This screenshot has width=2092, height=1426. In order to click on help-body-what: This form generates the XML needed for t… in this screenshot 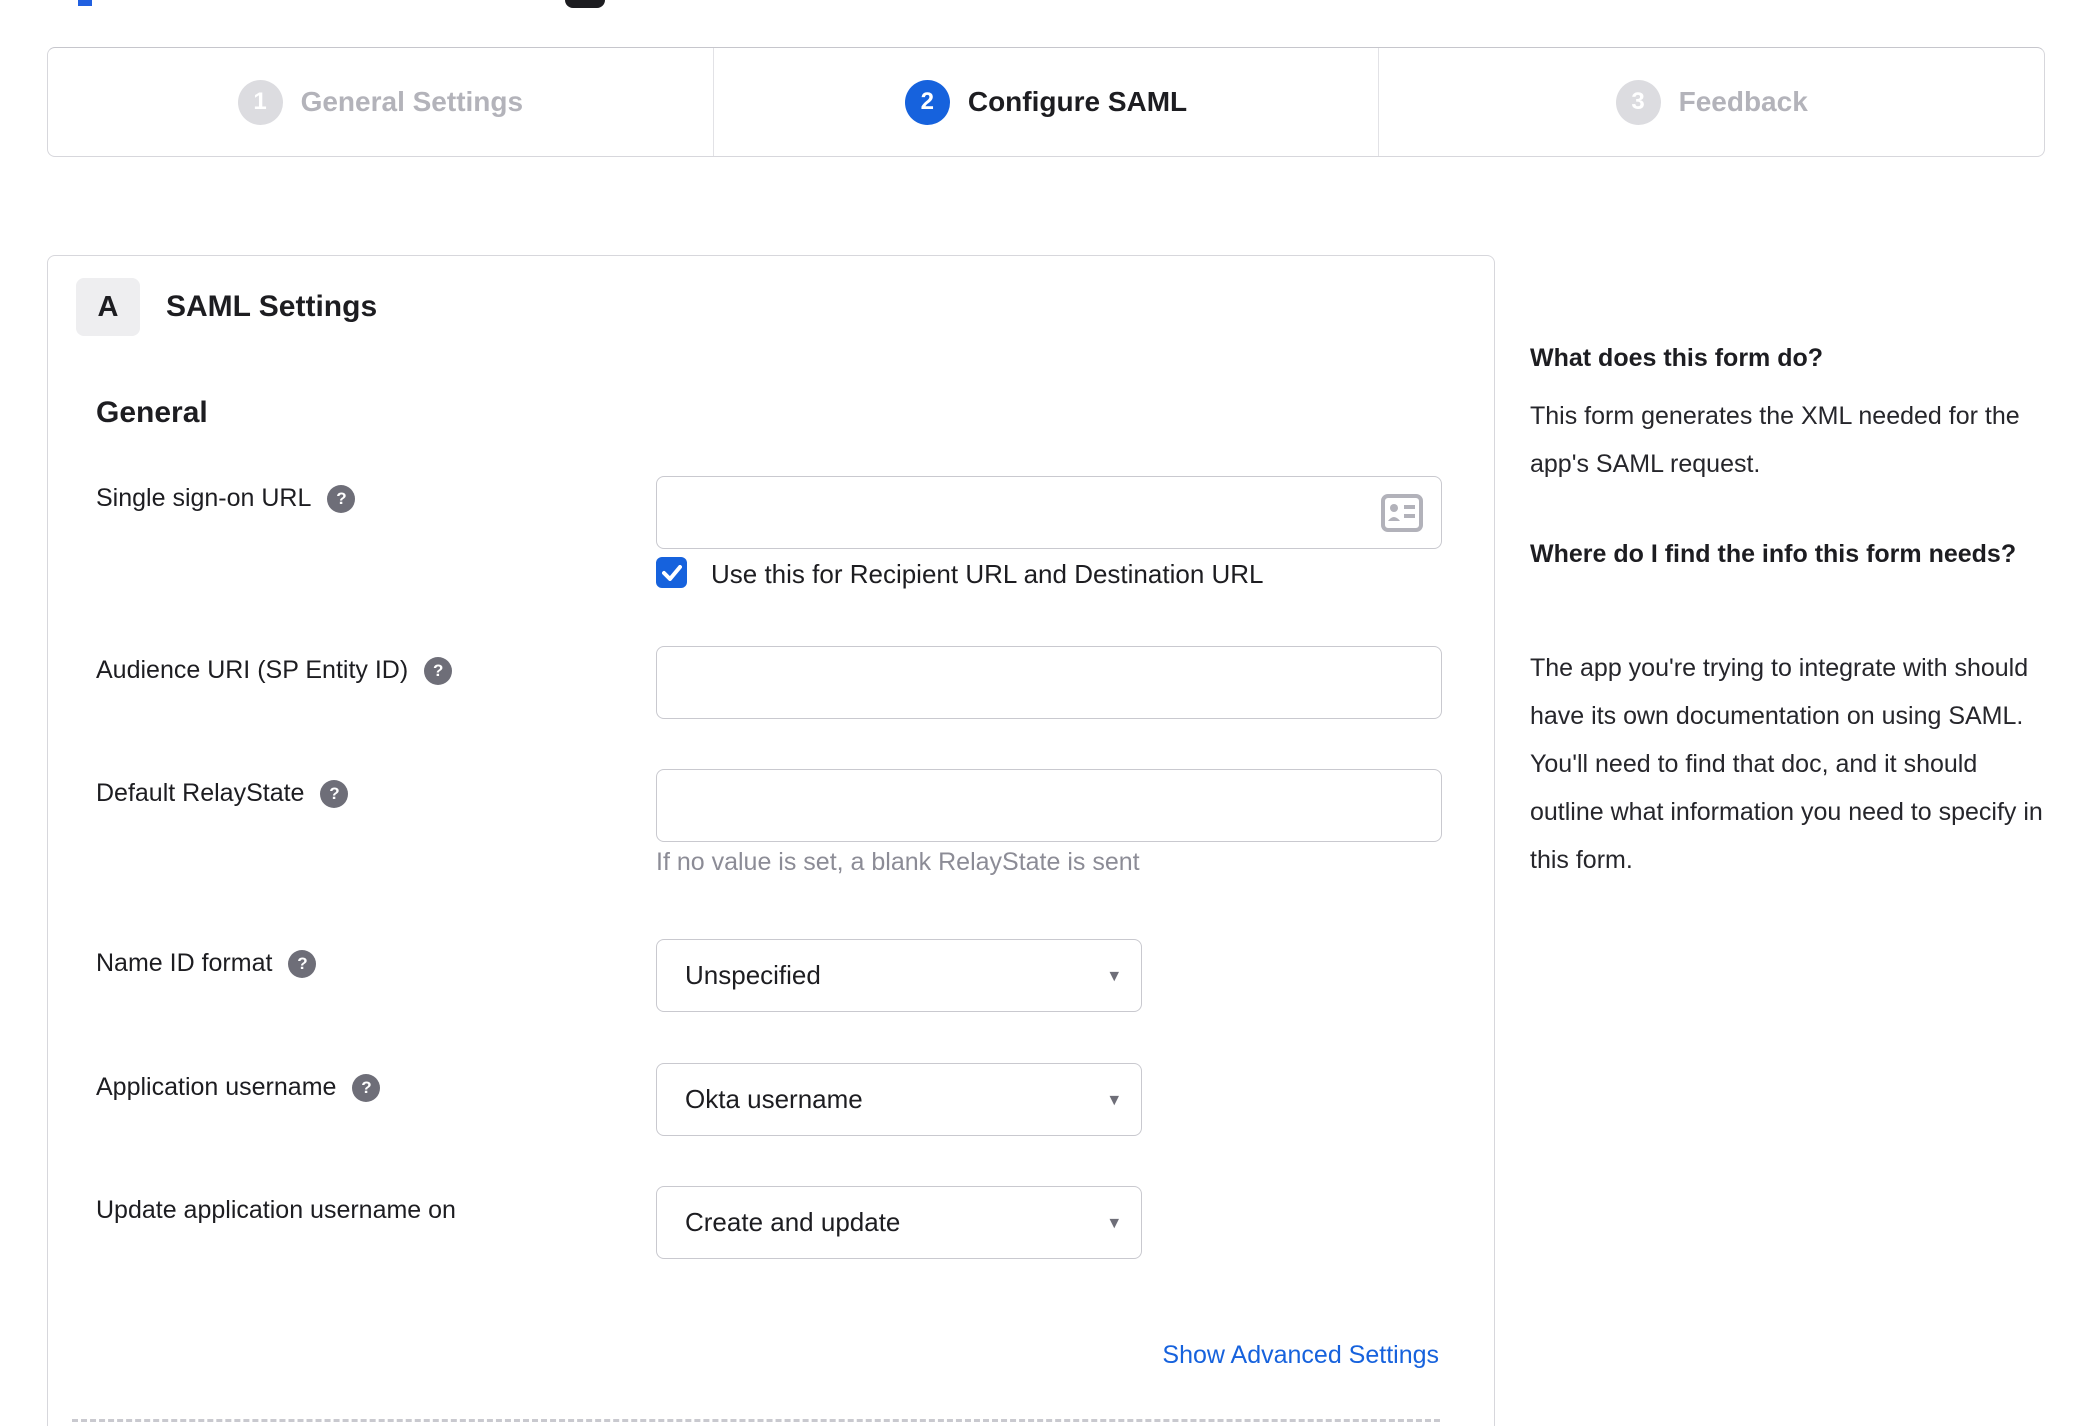, I will do `click(1775, 440)`.